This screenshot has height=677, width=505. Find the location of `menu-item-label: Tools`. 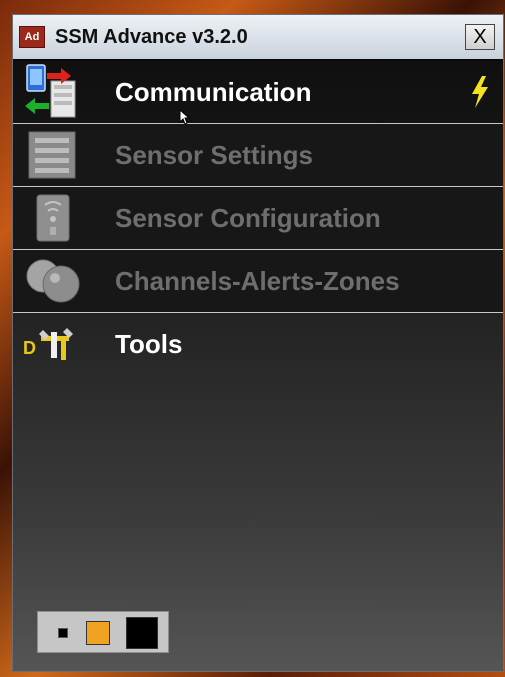

menu-item-label: Tools is located at coordinates (149, 344).